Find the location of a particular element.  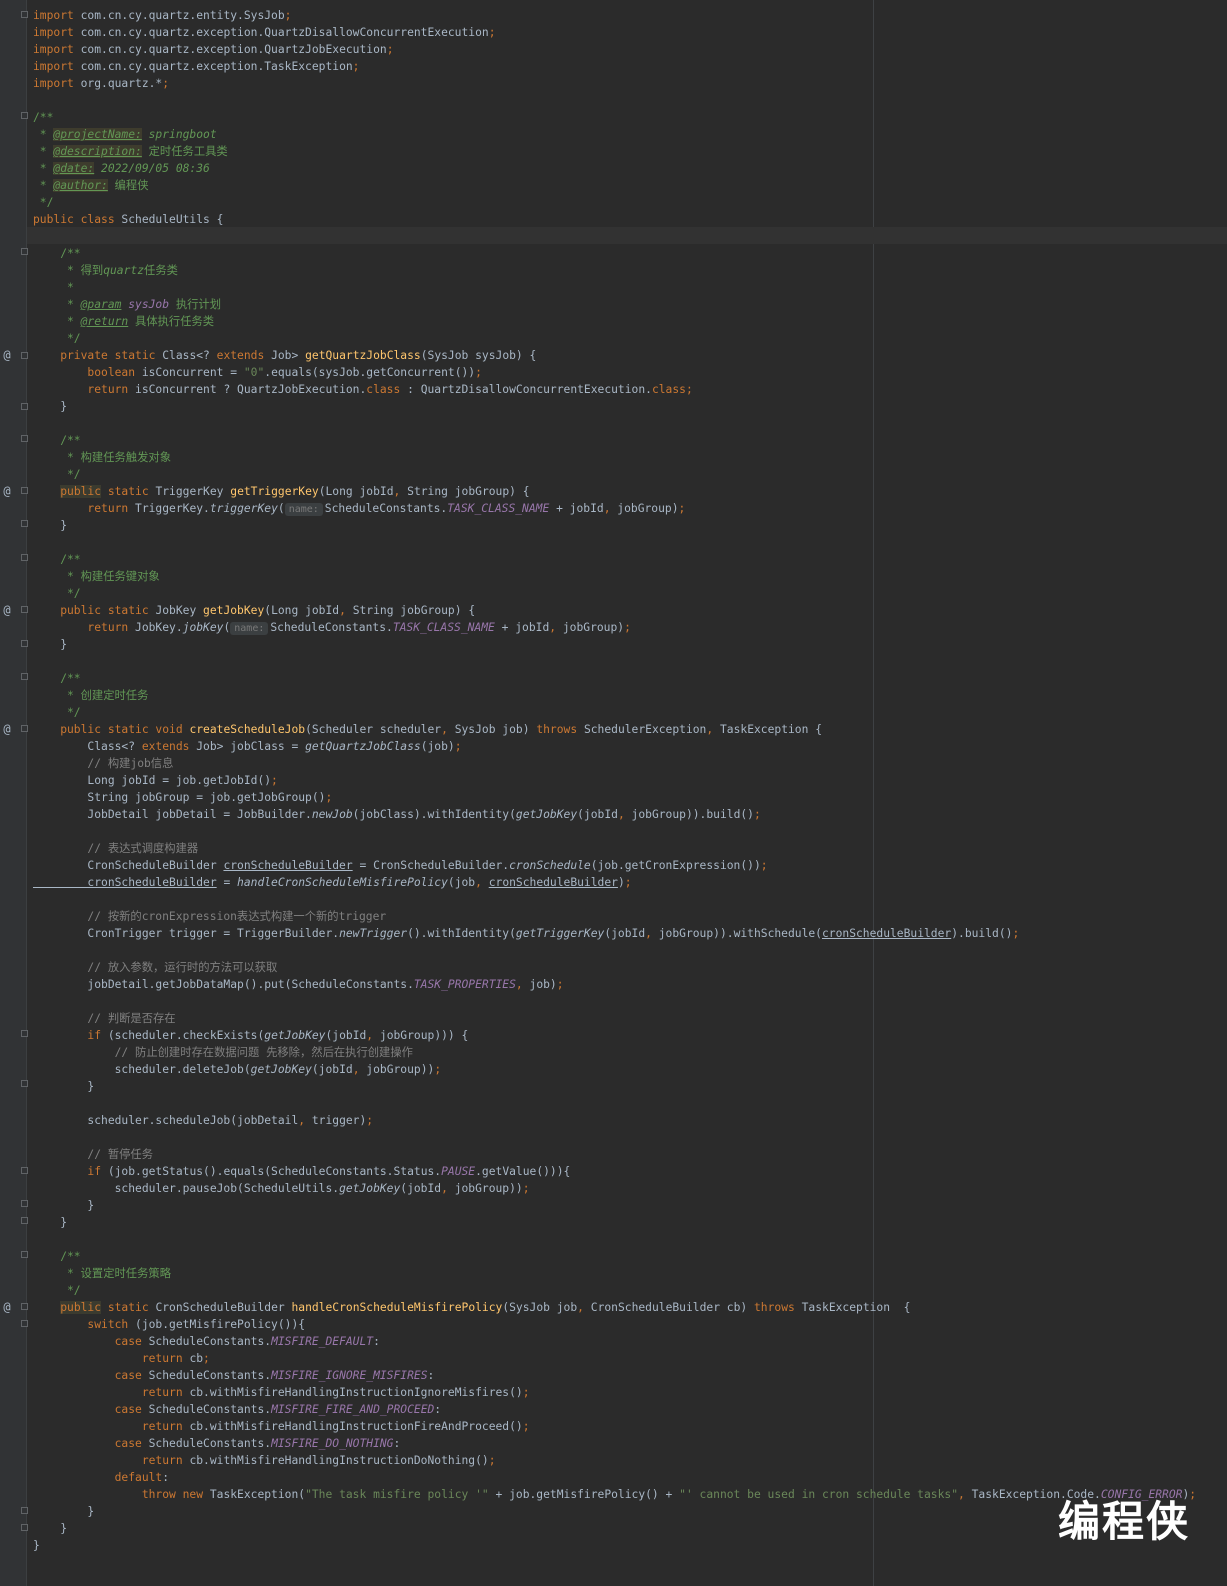

code-line: import org.quartz.*; is located at coordinates (101, 83).